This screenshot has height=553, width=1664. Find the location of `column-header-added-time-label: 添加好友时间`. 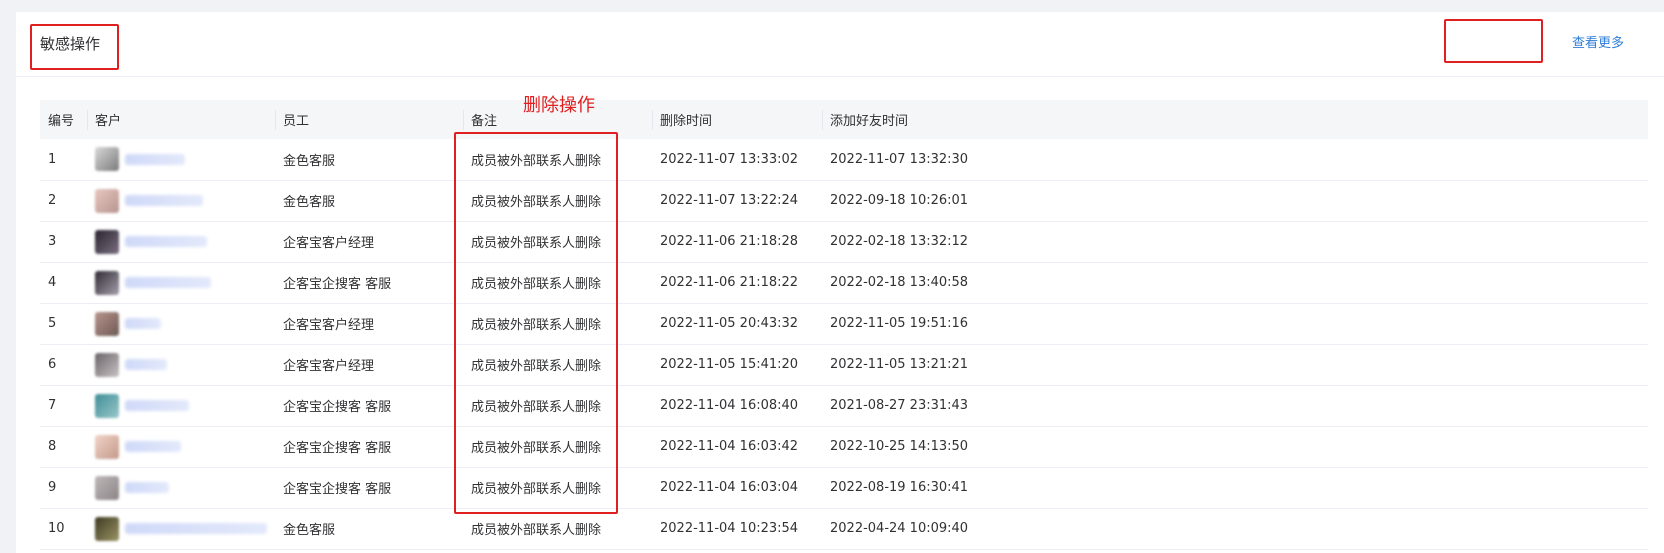

column-header-added-time-label: 添加好友时间 is located at coordinates (869, 121).